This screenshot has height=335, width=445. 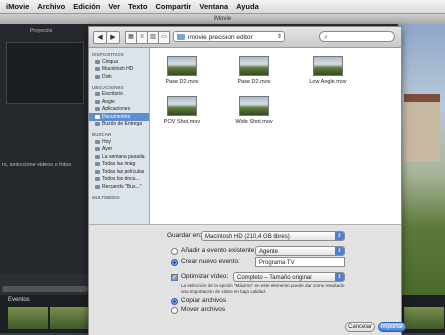 What do you see at coordinates (222, 19) in the screenshot?
I see `window-title: iMovie` at bounding box center [222, 19].